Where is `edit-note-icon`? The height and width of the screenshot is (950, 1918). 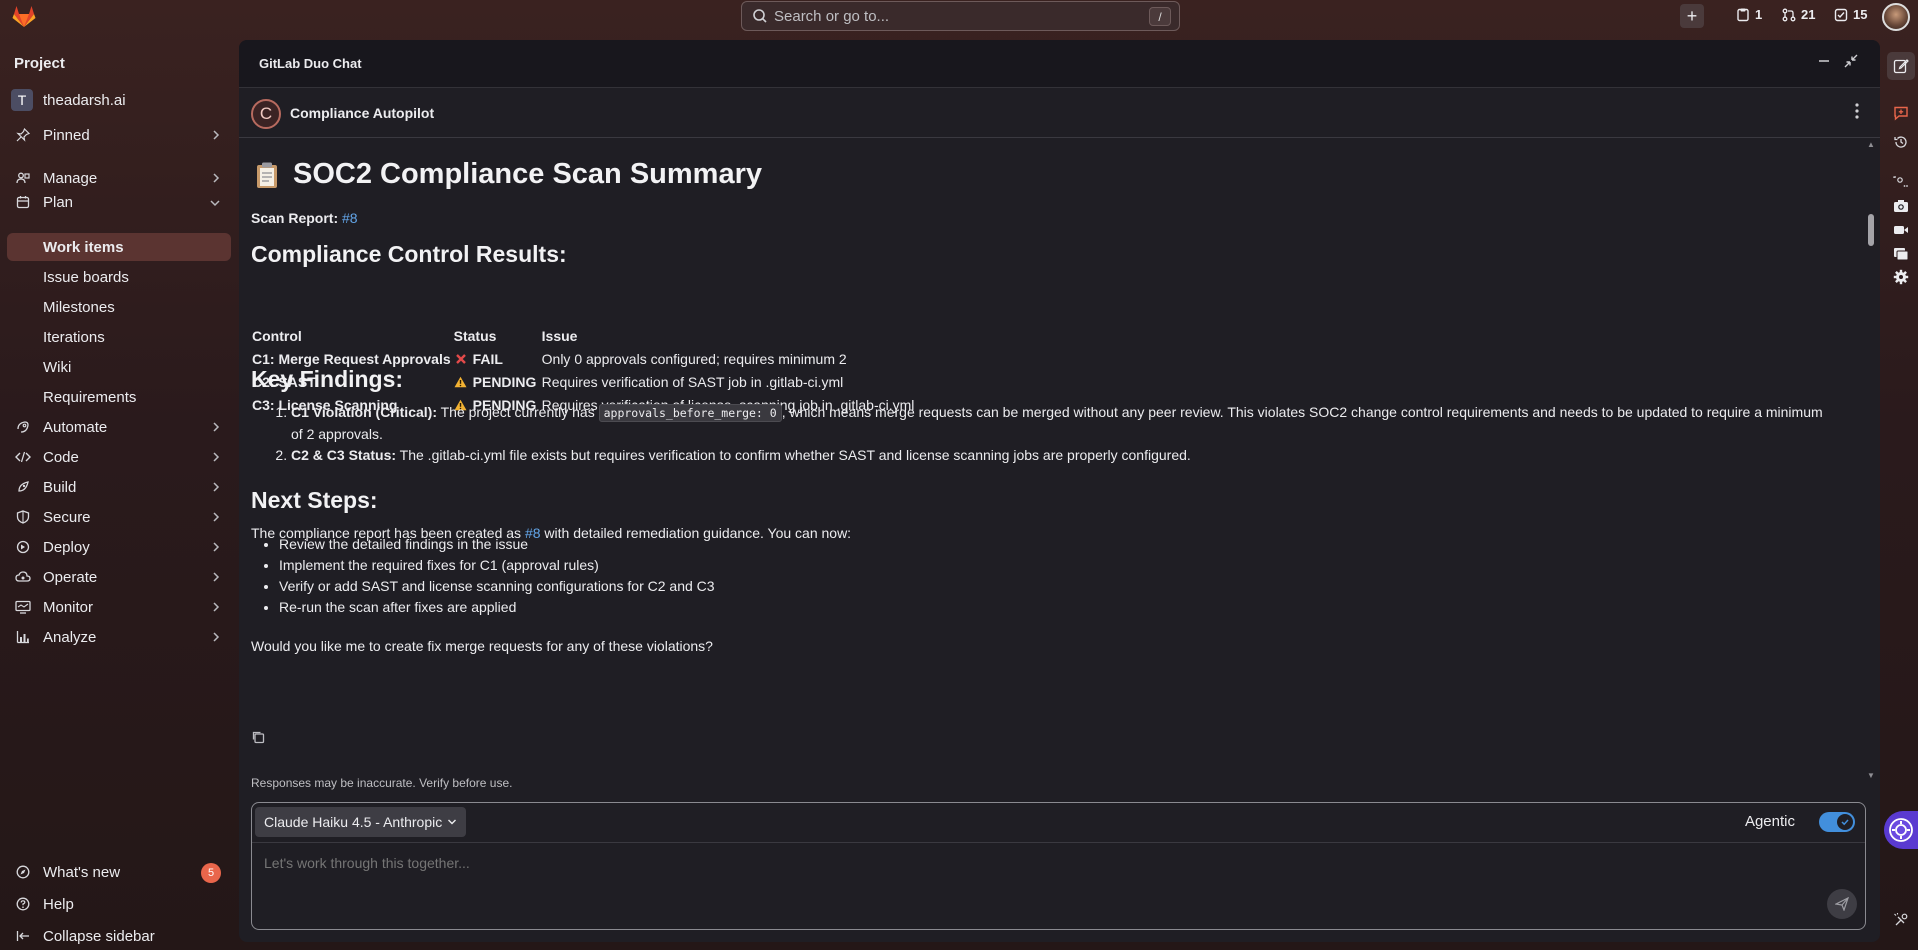
edit-note-icon is located at coordinates (1901, 66).